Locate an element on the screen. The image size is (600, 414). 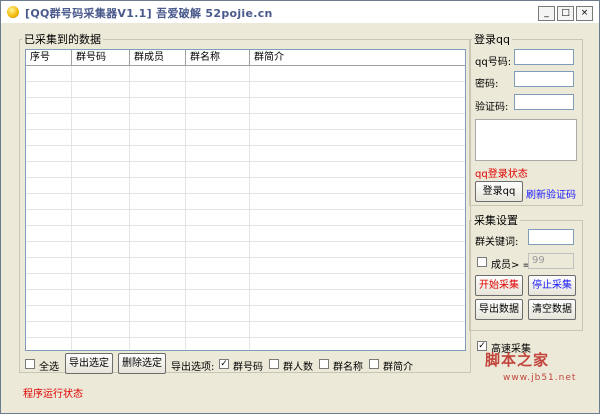
member-threshold-input: 99 is located at coordinates (551, 261).